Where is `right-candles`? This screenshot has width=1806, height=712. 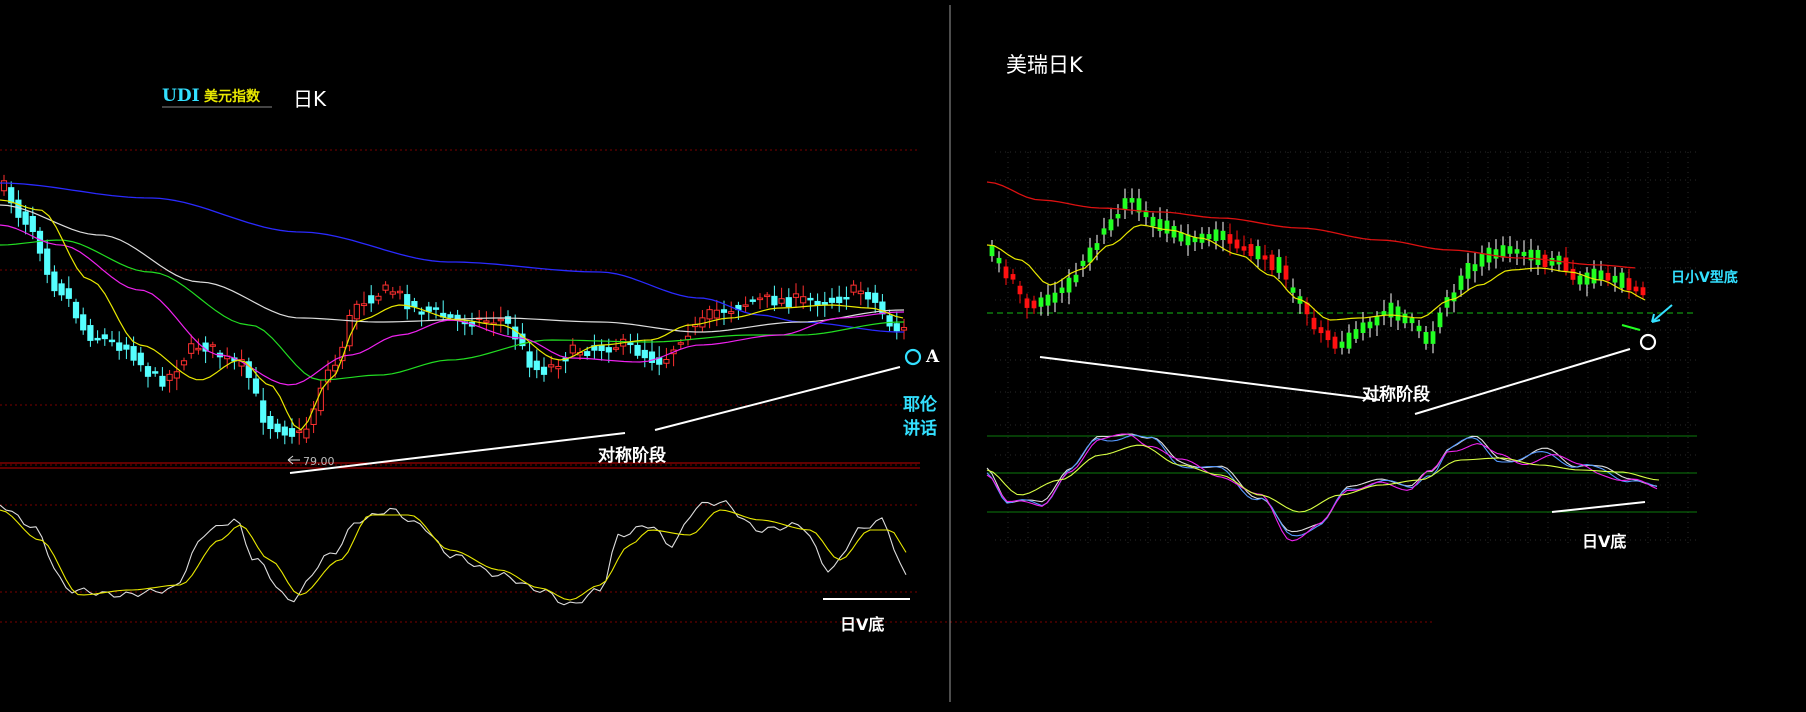
right-candles is located at coordinates (1317, 271).